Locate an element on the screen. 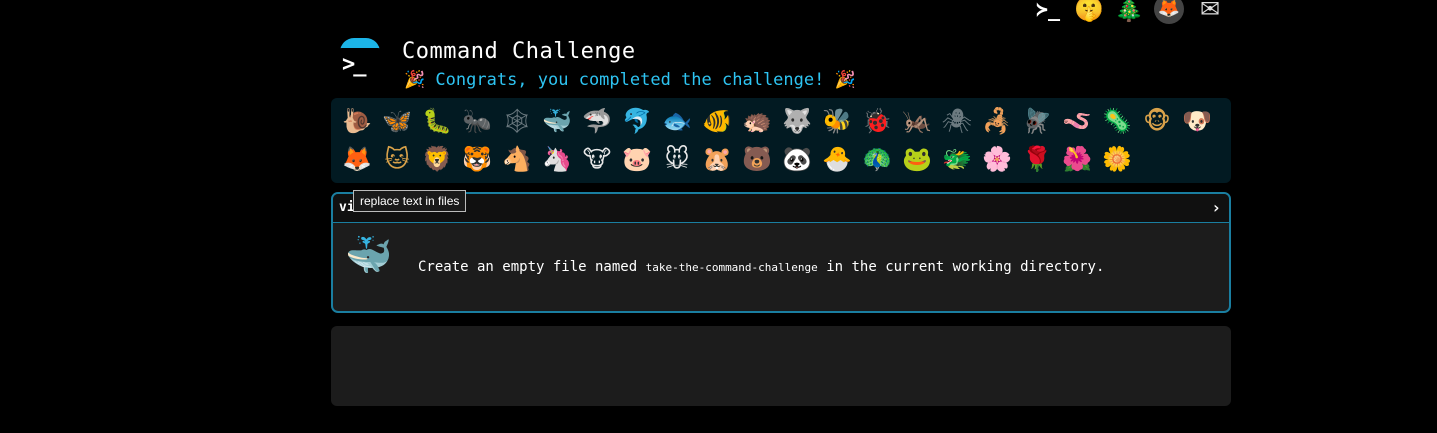 Image resolution: width=1437 pixels, height=433 pixels. animal-row-2: 🦊 🐱 🦁 🐯 🐴 🦄 🐮 🐷 🐭 🐹 🐻 🐼 🐣 🦚 🐸 🐲 🌸 🌹 🌺 🌼 is located at coordinates (781, 159).